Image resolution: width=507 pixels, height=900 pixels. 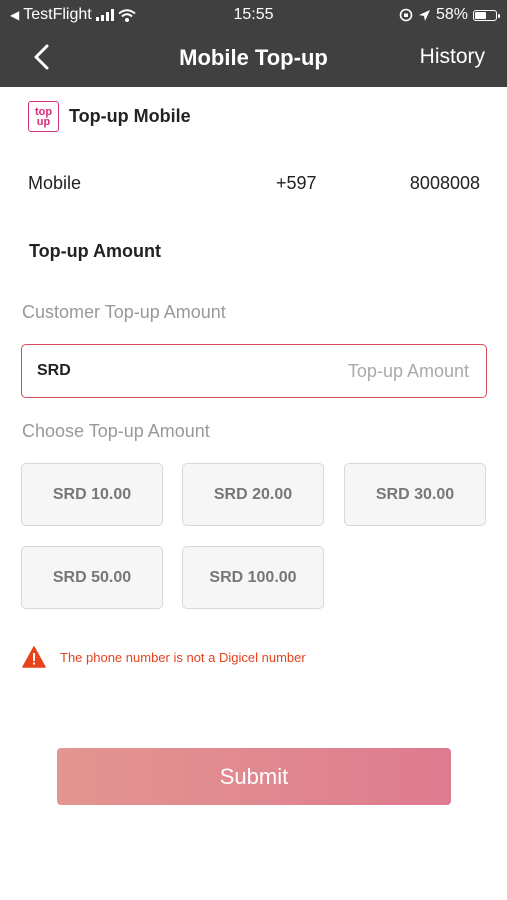 What do you see at coordinates (452, 57) in the screenshot?
I see `history-button: History` at bounding box center [452, 57].